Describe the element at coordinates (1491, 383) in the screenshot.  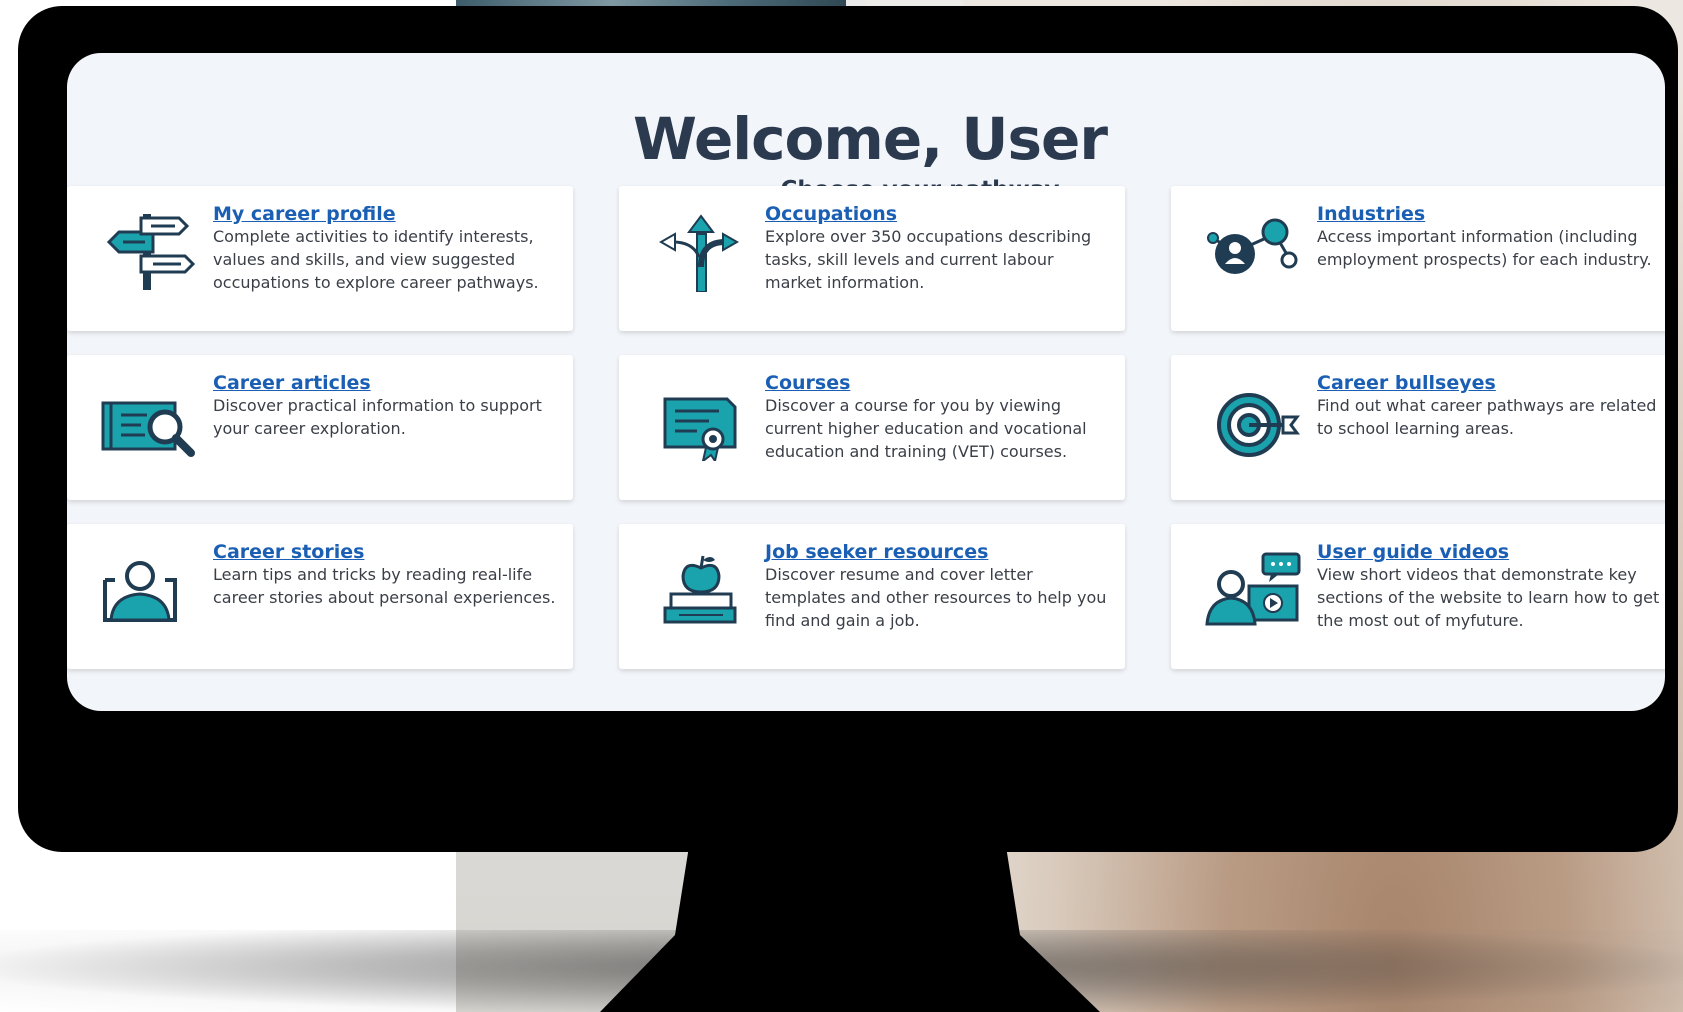
I see `card-title-link: Career bullseyes` at that location.